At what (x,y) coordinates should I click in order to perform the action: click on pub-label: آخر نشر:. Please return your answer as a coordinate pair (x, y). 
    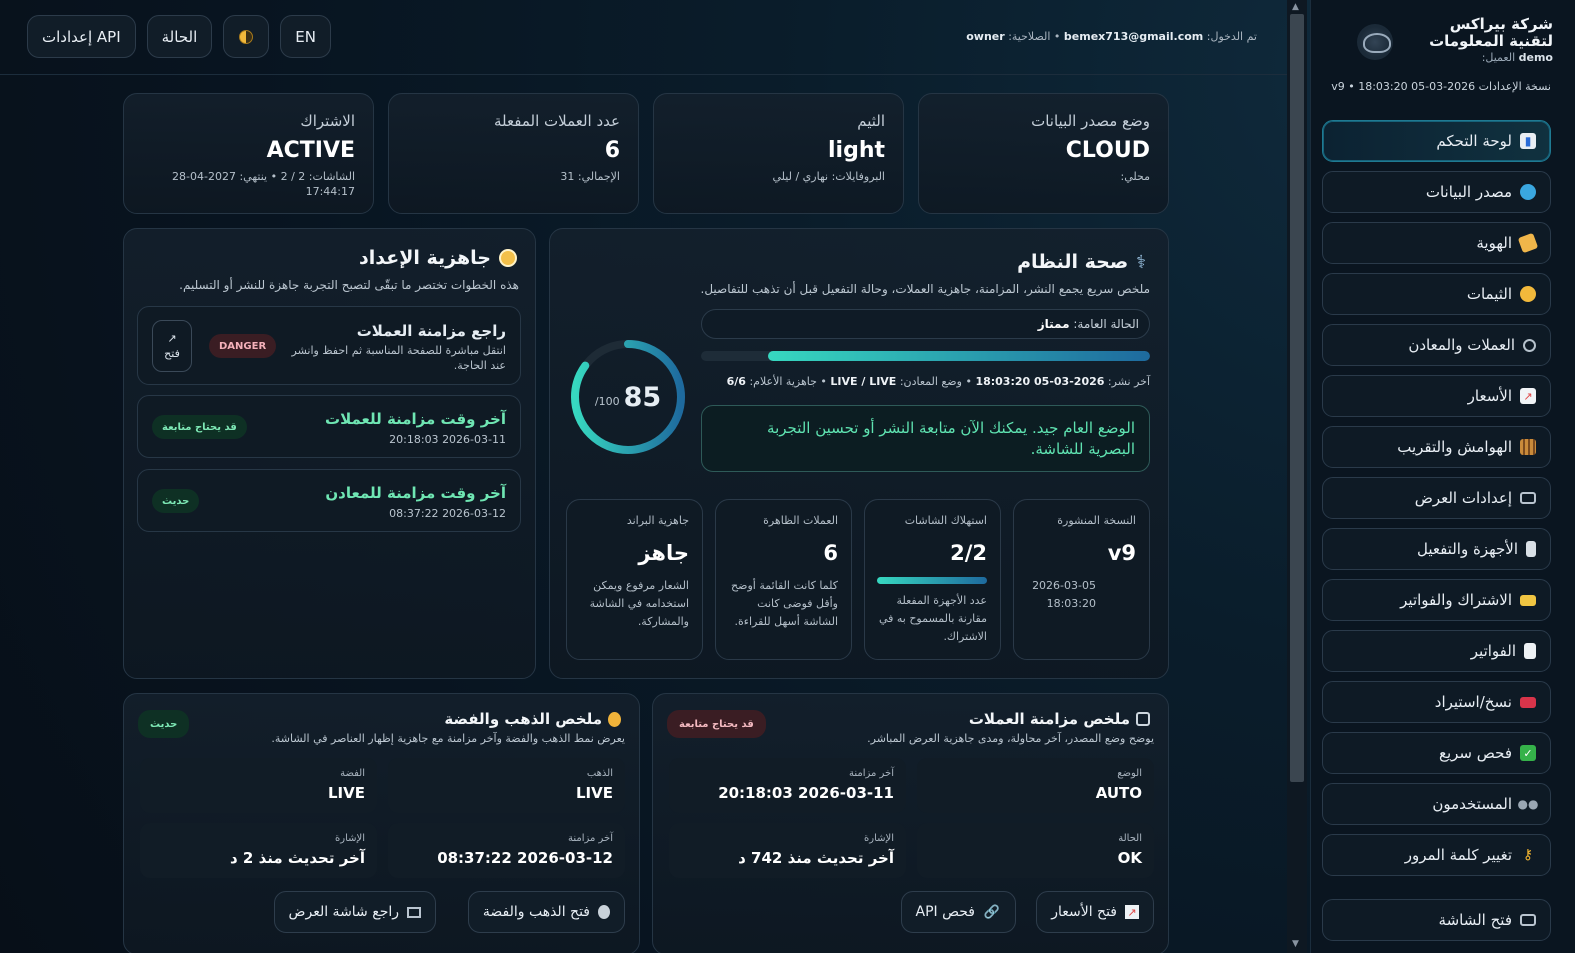
    Looking at the image, I should click on (1128, 381).